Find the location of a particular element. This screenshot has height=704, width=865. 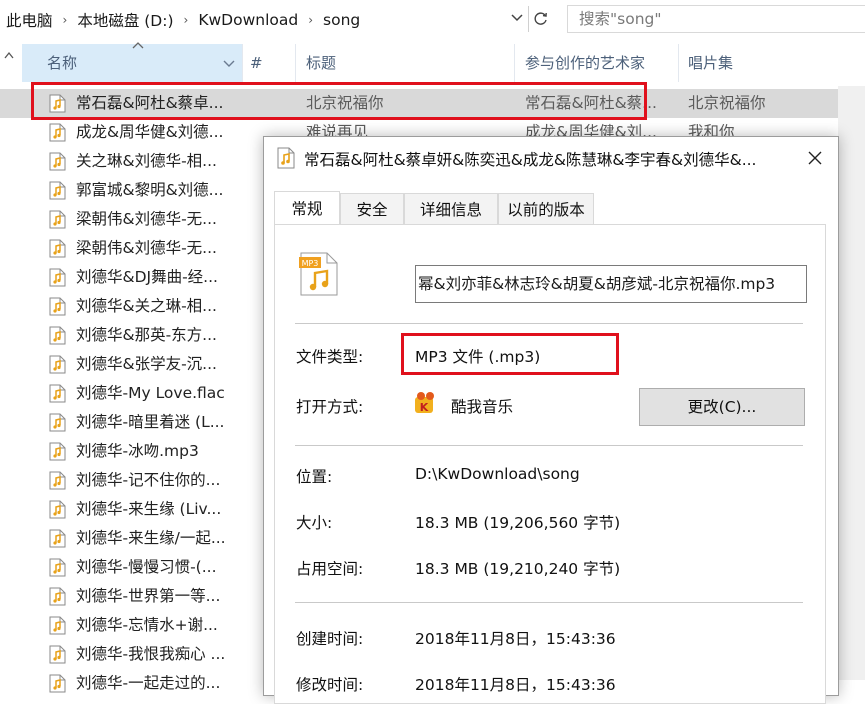

file-name: 刘德华-冰吻.mp3 is located at coordinates (137, 451).